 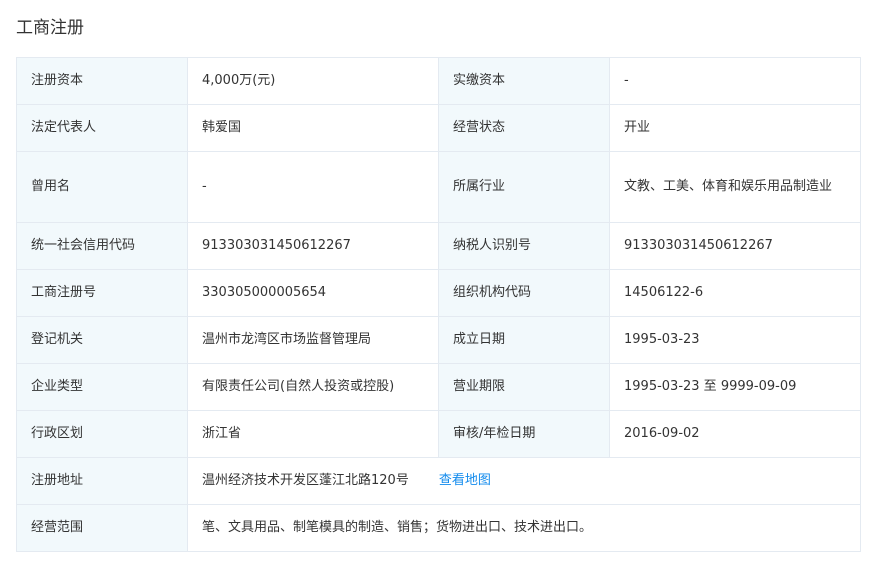 I want to click on value-paid-in-capital: -, so click(x=735, y=81).